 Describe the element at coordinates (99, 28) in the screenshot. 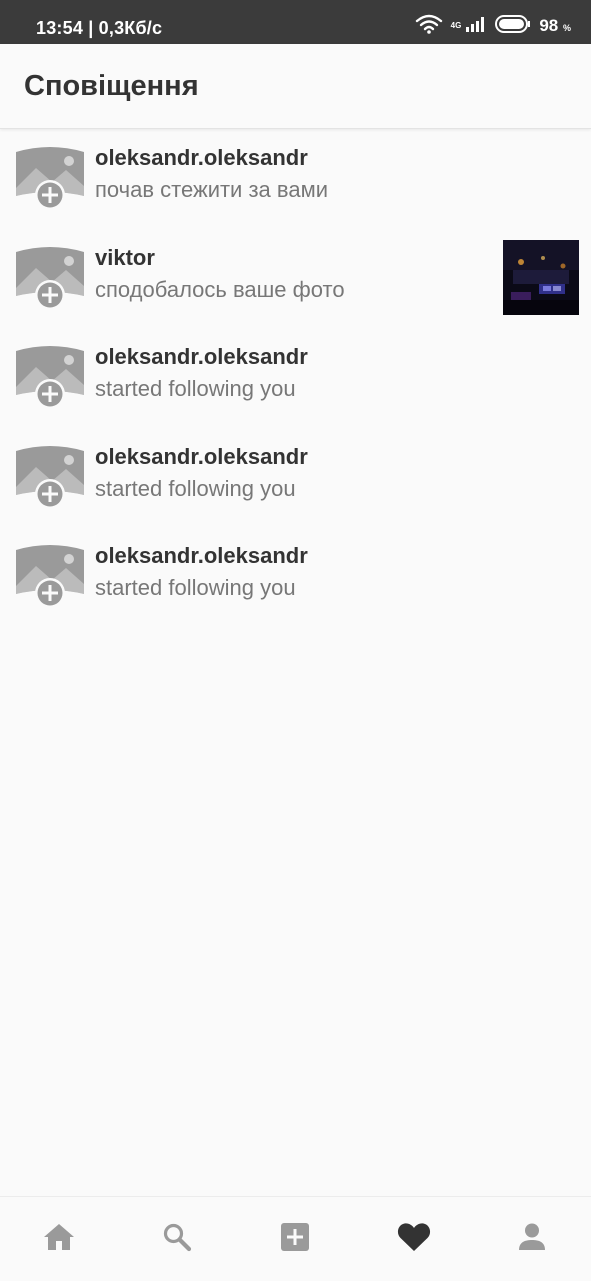

I see `status-time: 13:54 | 0,3Кб/с` at that location.